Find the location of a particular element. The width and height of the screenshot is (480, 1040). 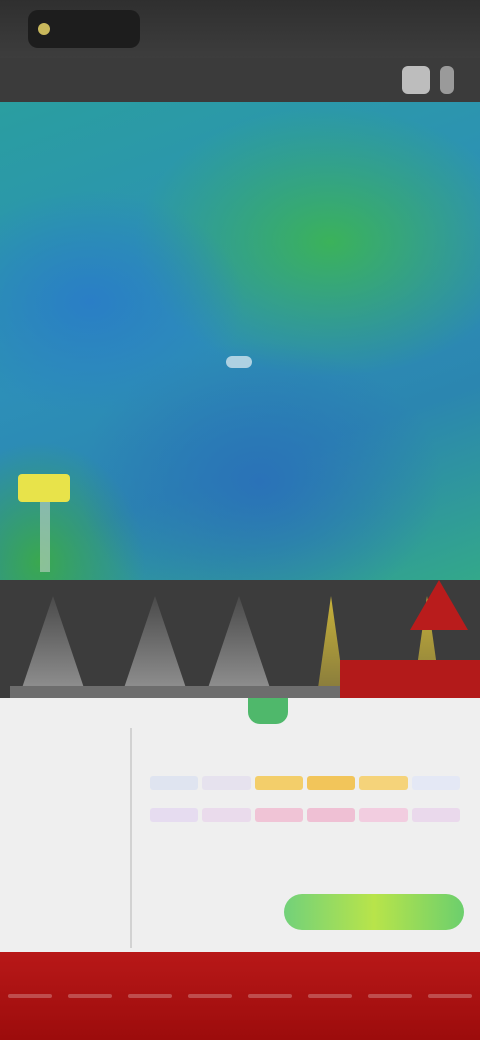

panel-left-column is located at coordinates (66, 838).